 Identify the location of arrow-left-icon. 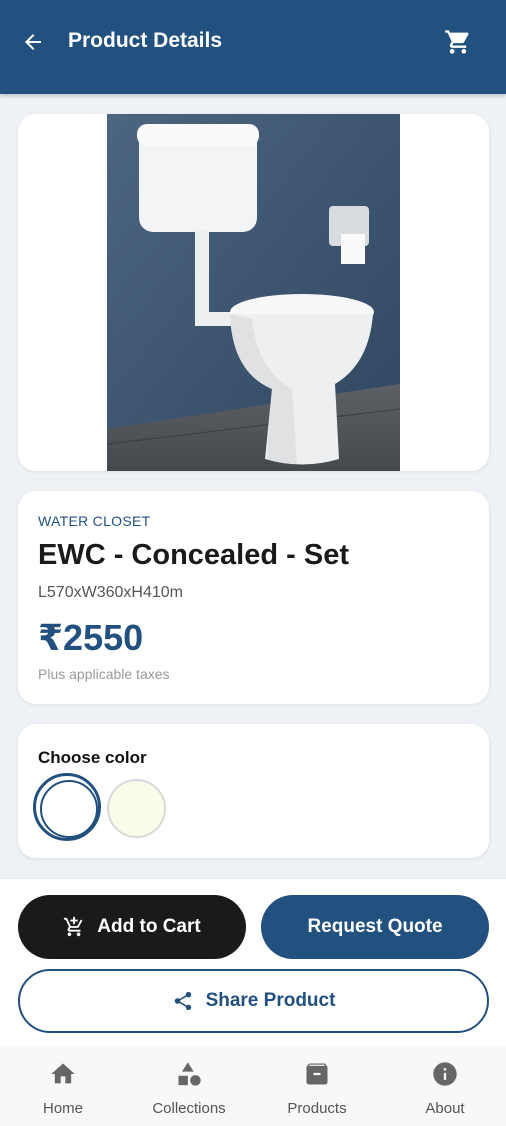
(33, 42).